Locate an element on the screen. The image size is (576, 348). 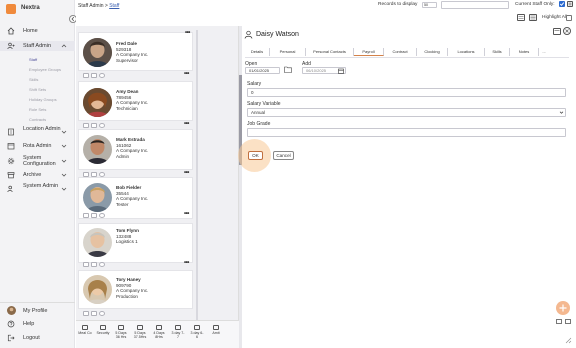
menu-button is located at coordinates (570, 4).